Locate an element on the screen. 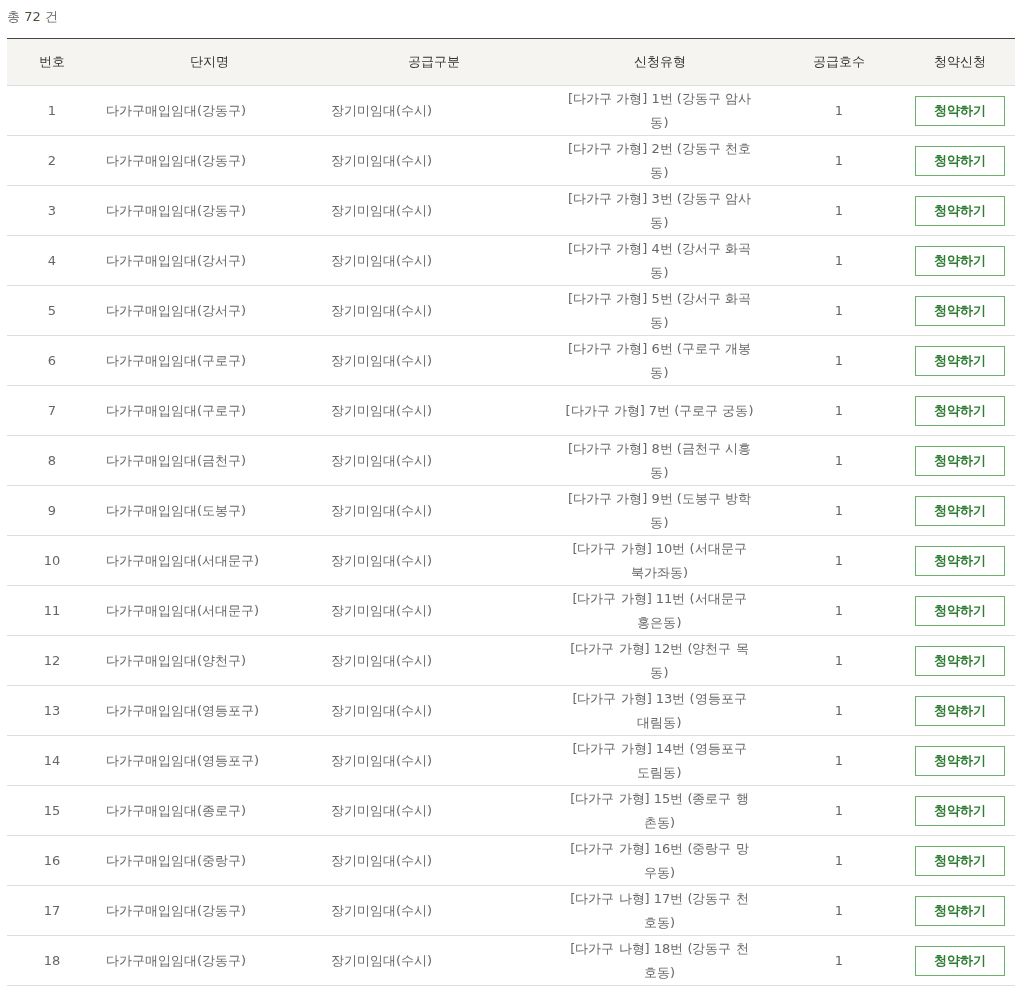 The image size is (1019, 998). table-cell: [다가구 가형] 9번 (도봉구 방학동) is located at coordinates (659, 510).